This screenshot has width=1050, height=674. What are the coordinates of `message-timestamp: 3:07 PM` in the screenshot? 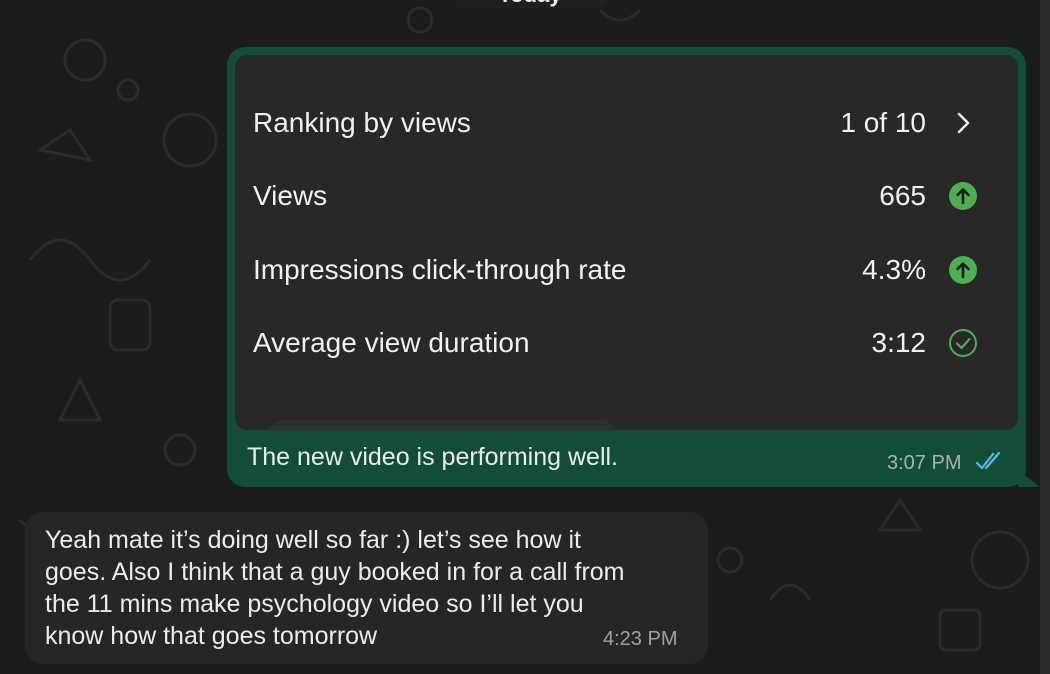 It's located at (924, 463).